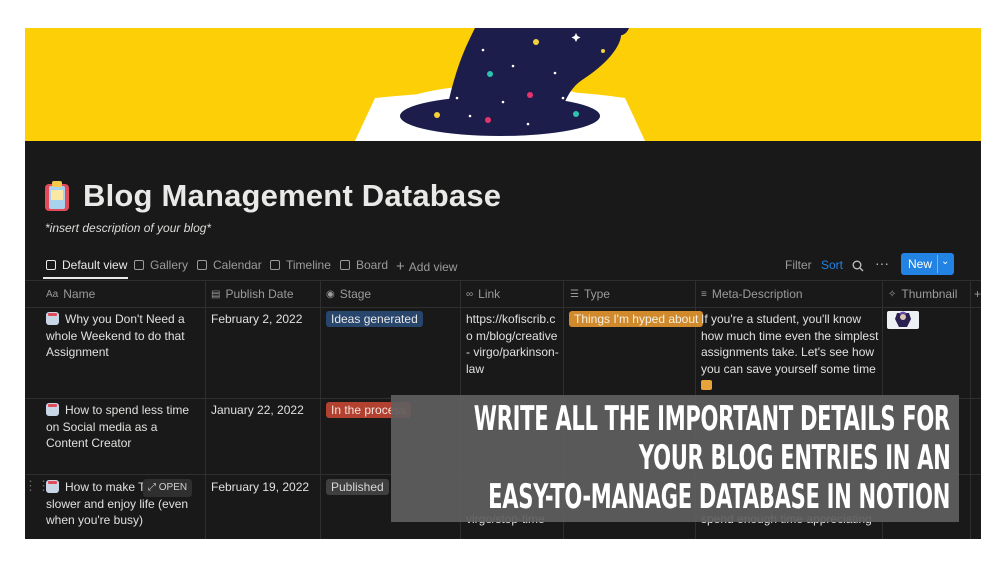  I want to click on table-row-type: Things I'm hyped about, so click(636, 319).